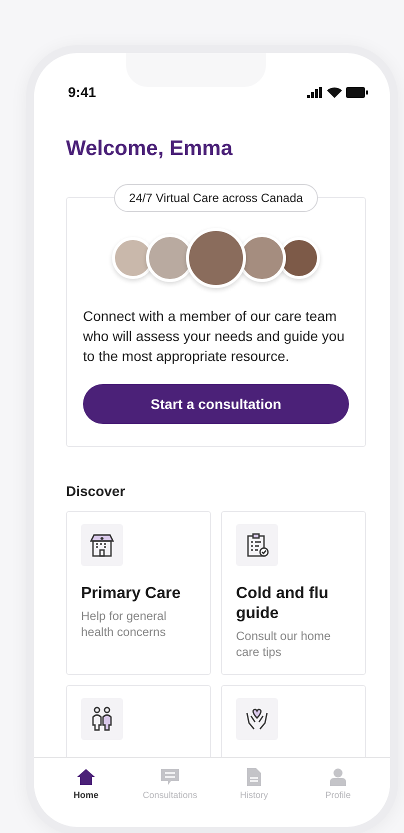  Describe the element at coordinates (216, 258) in the screenshot. I see `avatar` at that location.